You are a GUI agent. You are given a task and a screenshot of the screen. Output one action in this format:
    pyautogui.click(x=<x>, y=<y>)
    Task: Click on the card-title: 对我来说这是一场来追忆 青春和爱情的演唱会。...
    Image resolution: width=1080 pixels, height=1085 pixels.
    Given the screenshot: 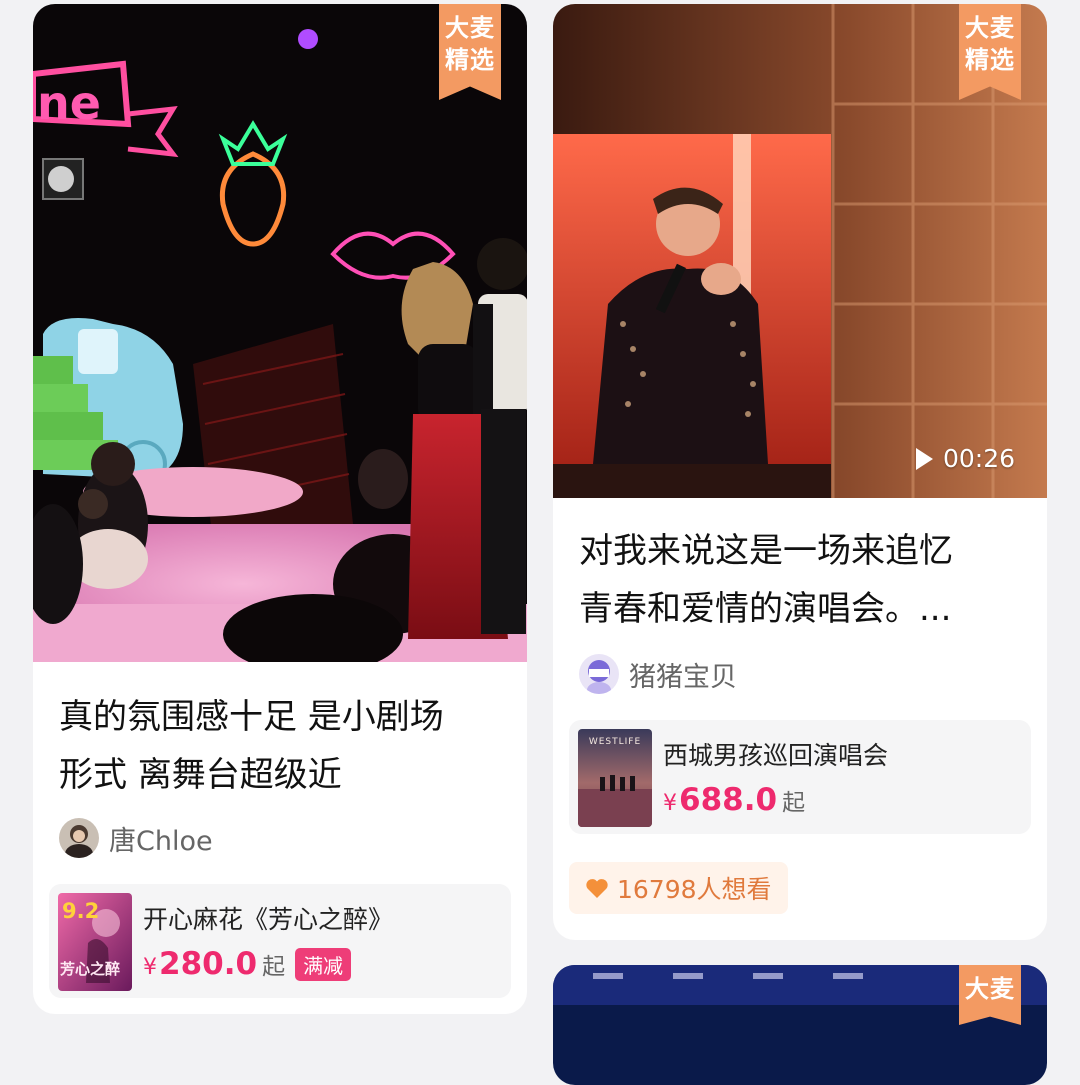 What is the action you would take?
    pyautogui.click(x=803, y=580)
    